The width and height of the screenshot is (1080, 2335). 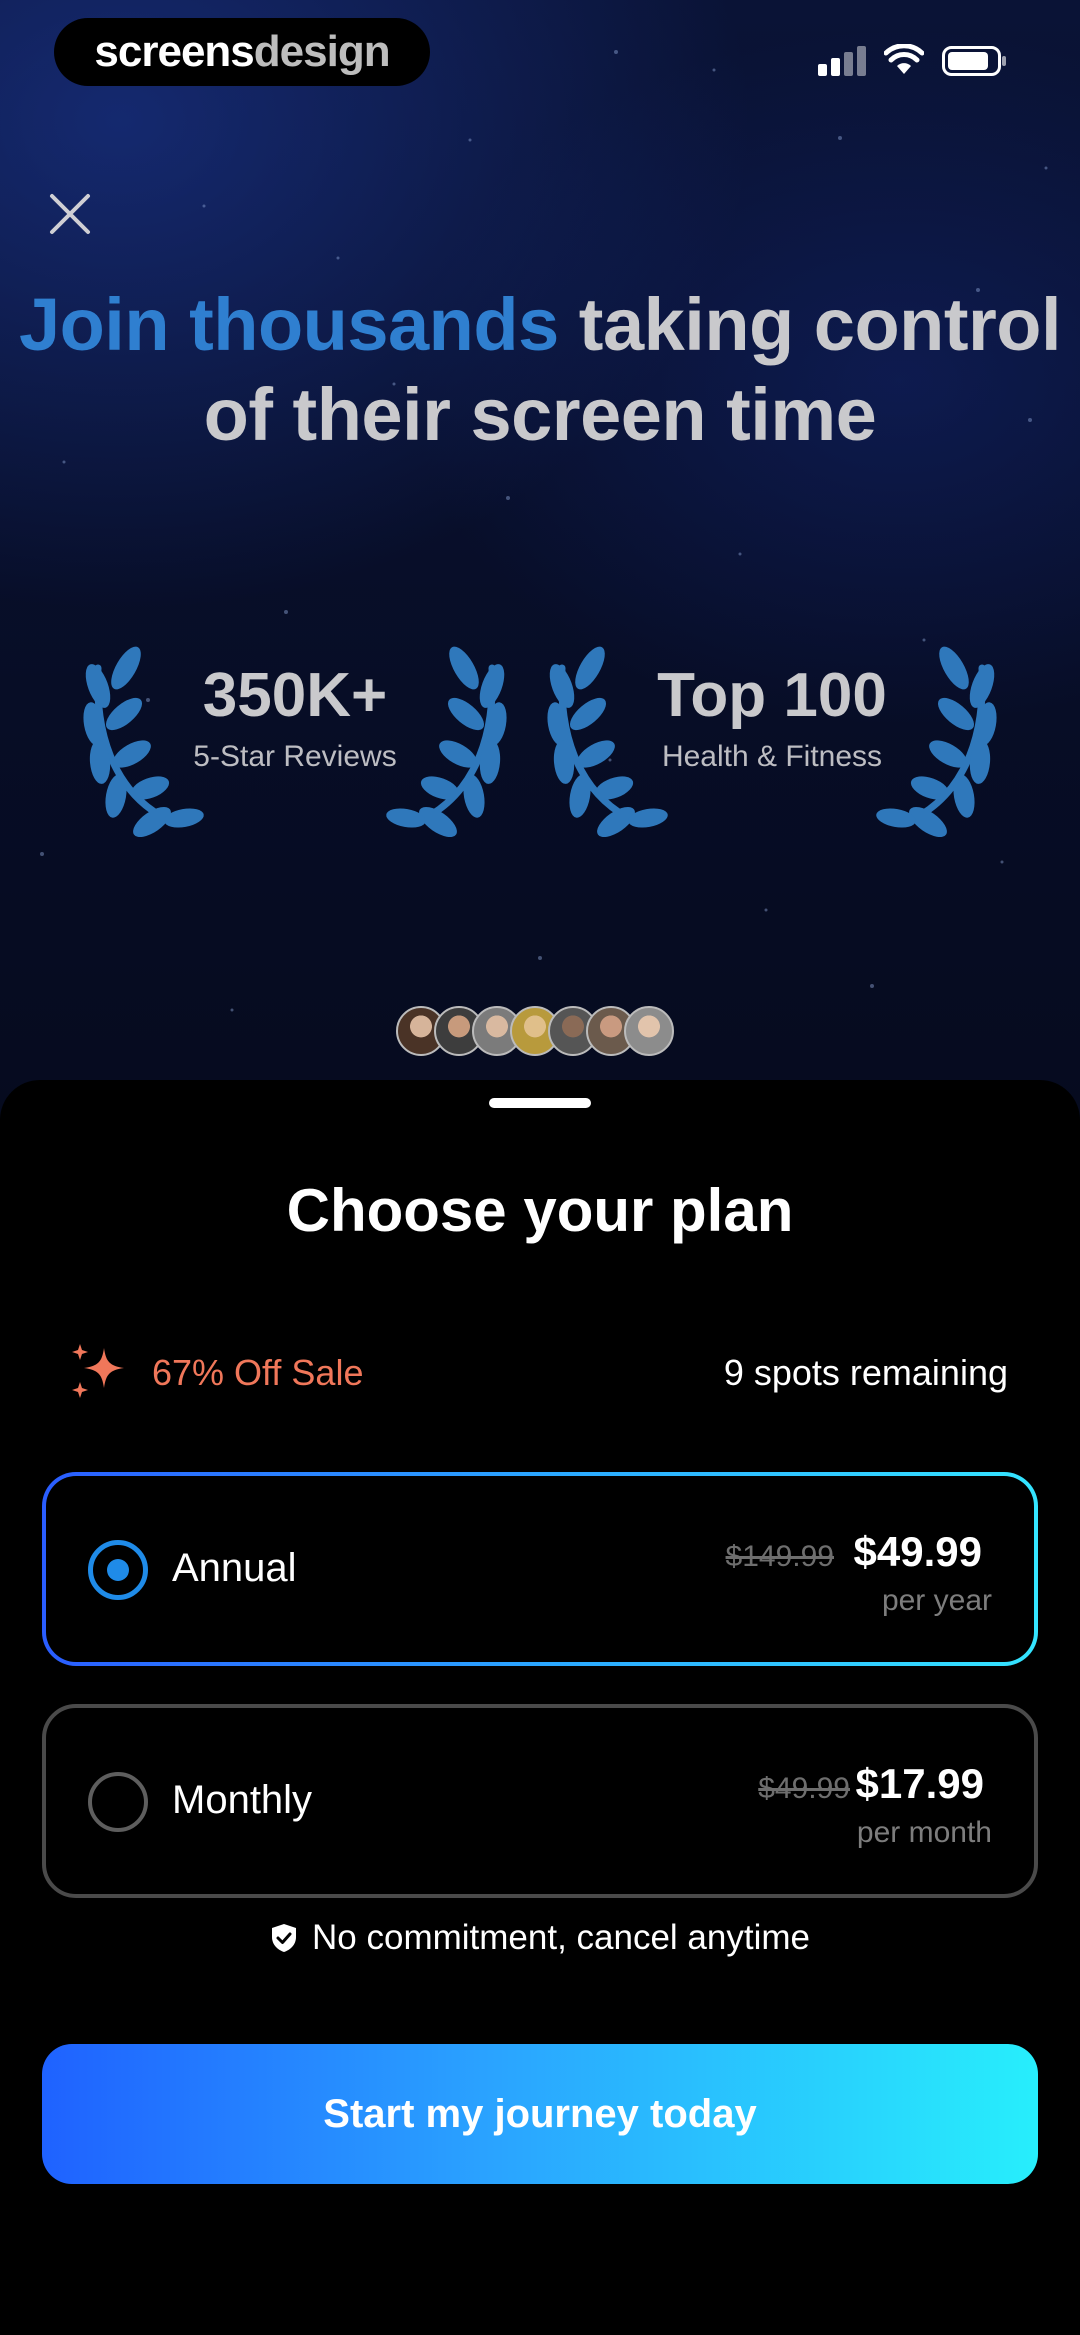 What do you see at coordinates (535, 1033) in the screenshot?
I see `user-avatars` at bounding box center [535, 1033].